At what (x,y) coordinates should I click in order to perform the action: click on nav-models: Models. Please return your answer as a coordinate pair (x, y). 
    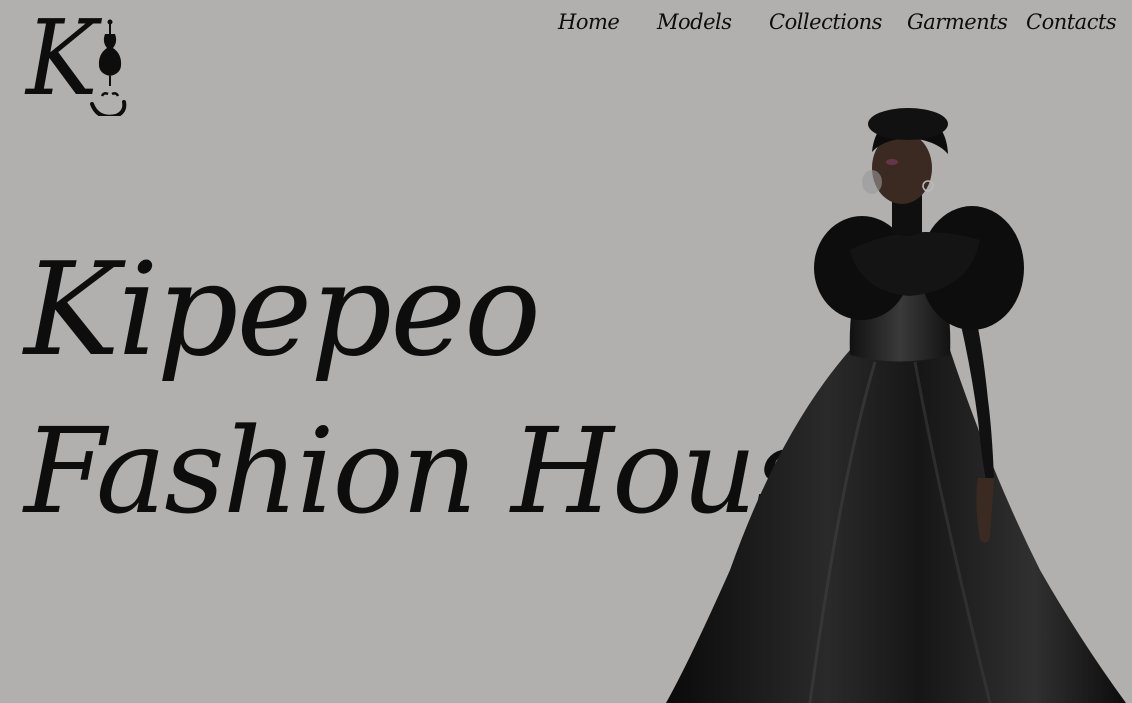
    Looking at the image, I should click on (694, 22).